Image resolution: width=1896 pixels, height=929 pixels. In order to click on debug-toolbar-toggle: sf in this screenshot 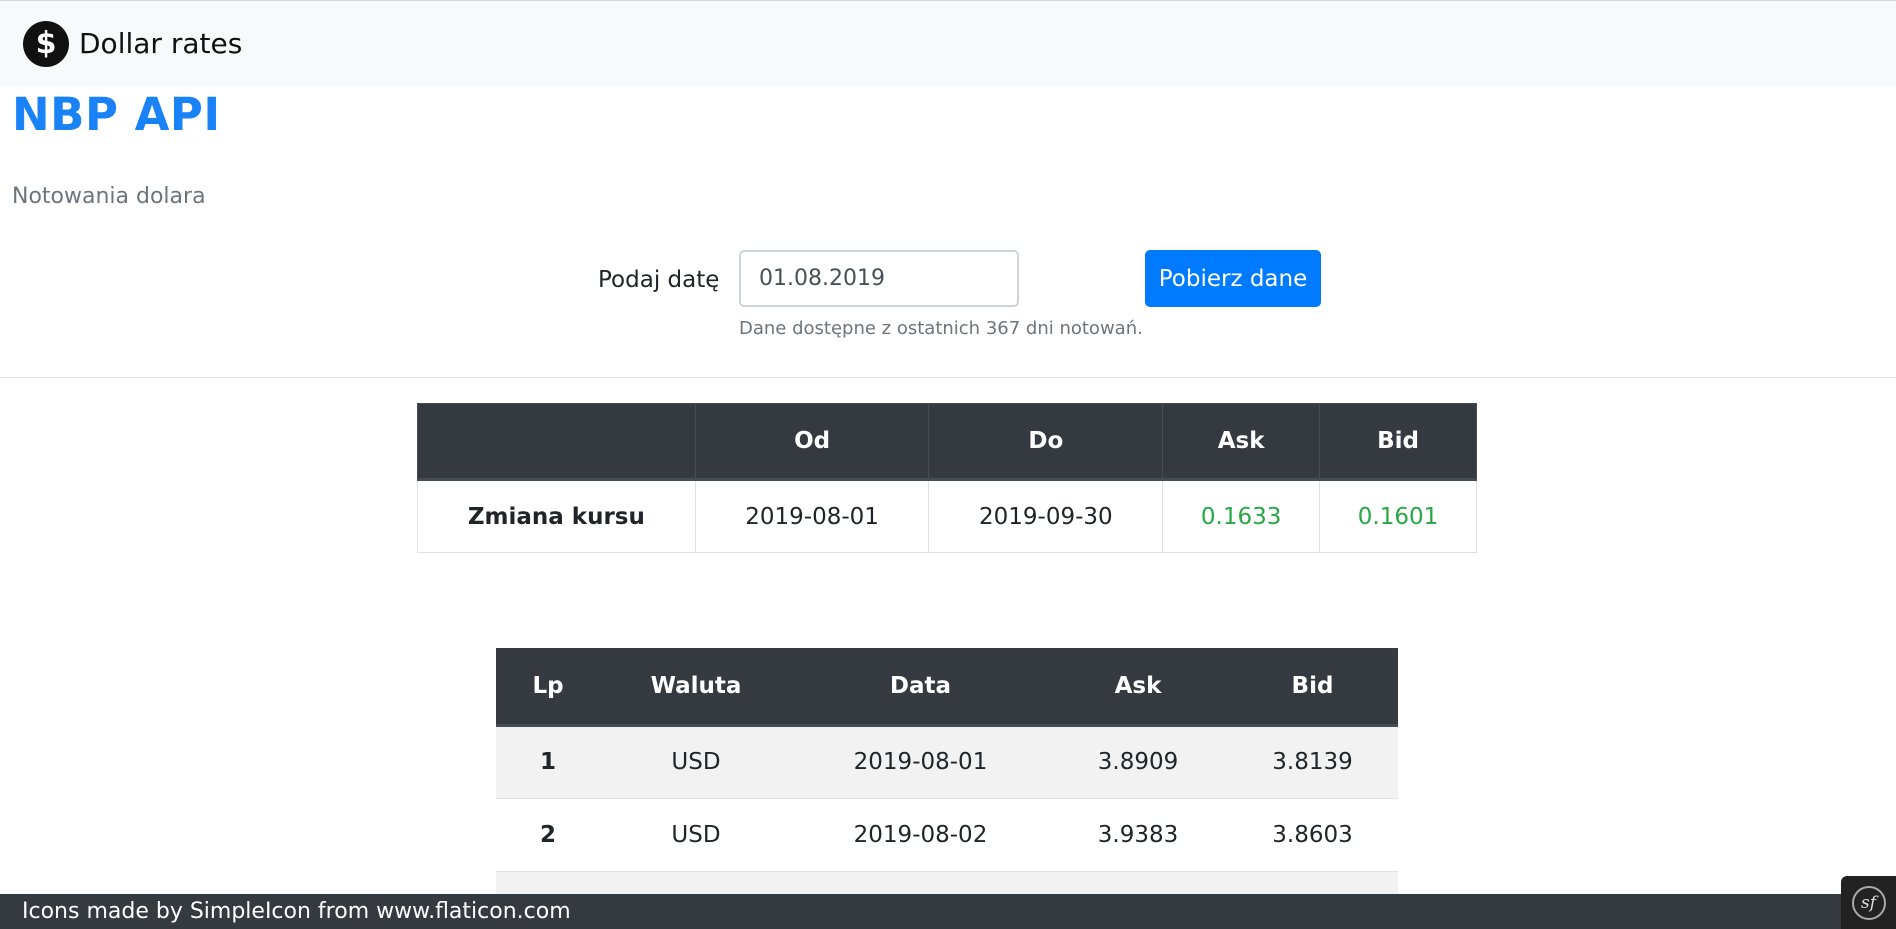, I will do `click(1868, 902)`.